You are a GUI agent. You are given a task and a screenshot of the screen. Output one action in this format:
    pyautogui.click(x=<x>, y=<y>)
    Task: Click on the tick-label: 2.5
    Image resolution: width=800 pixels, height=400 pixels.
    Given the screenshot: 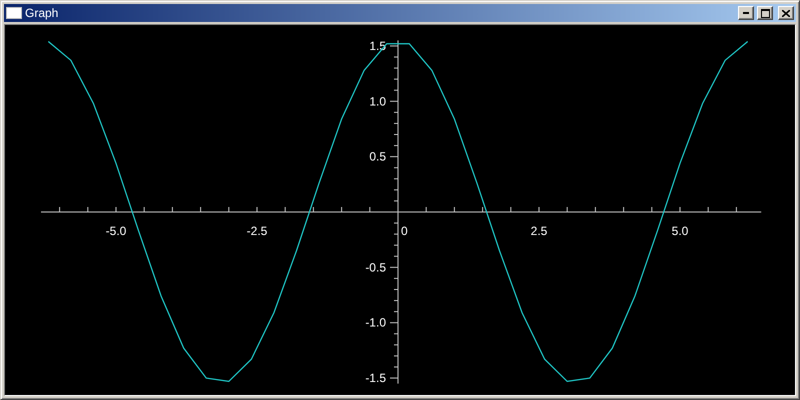 What is the action you would take?
    pyautogui.click(x=539, y=231)
    